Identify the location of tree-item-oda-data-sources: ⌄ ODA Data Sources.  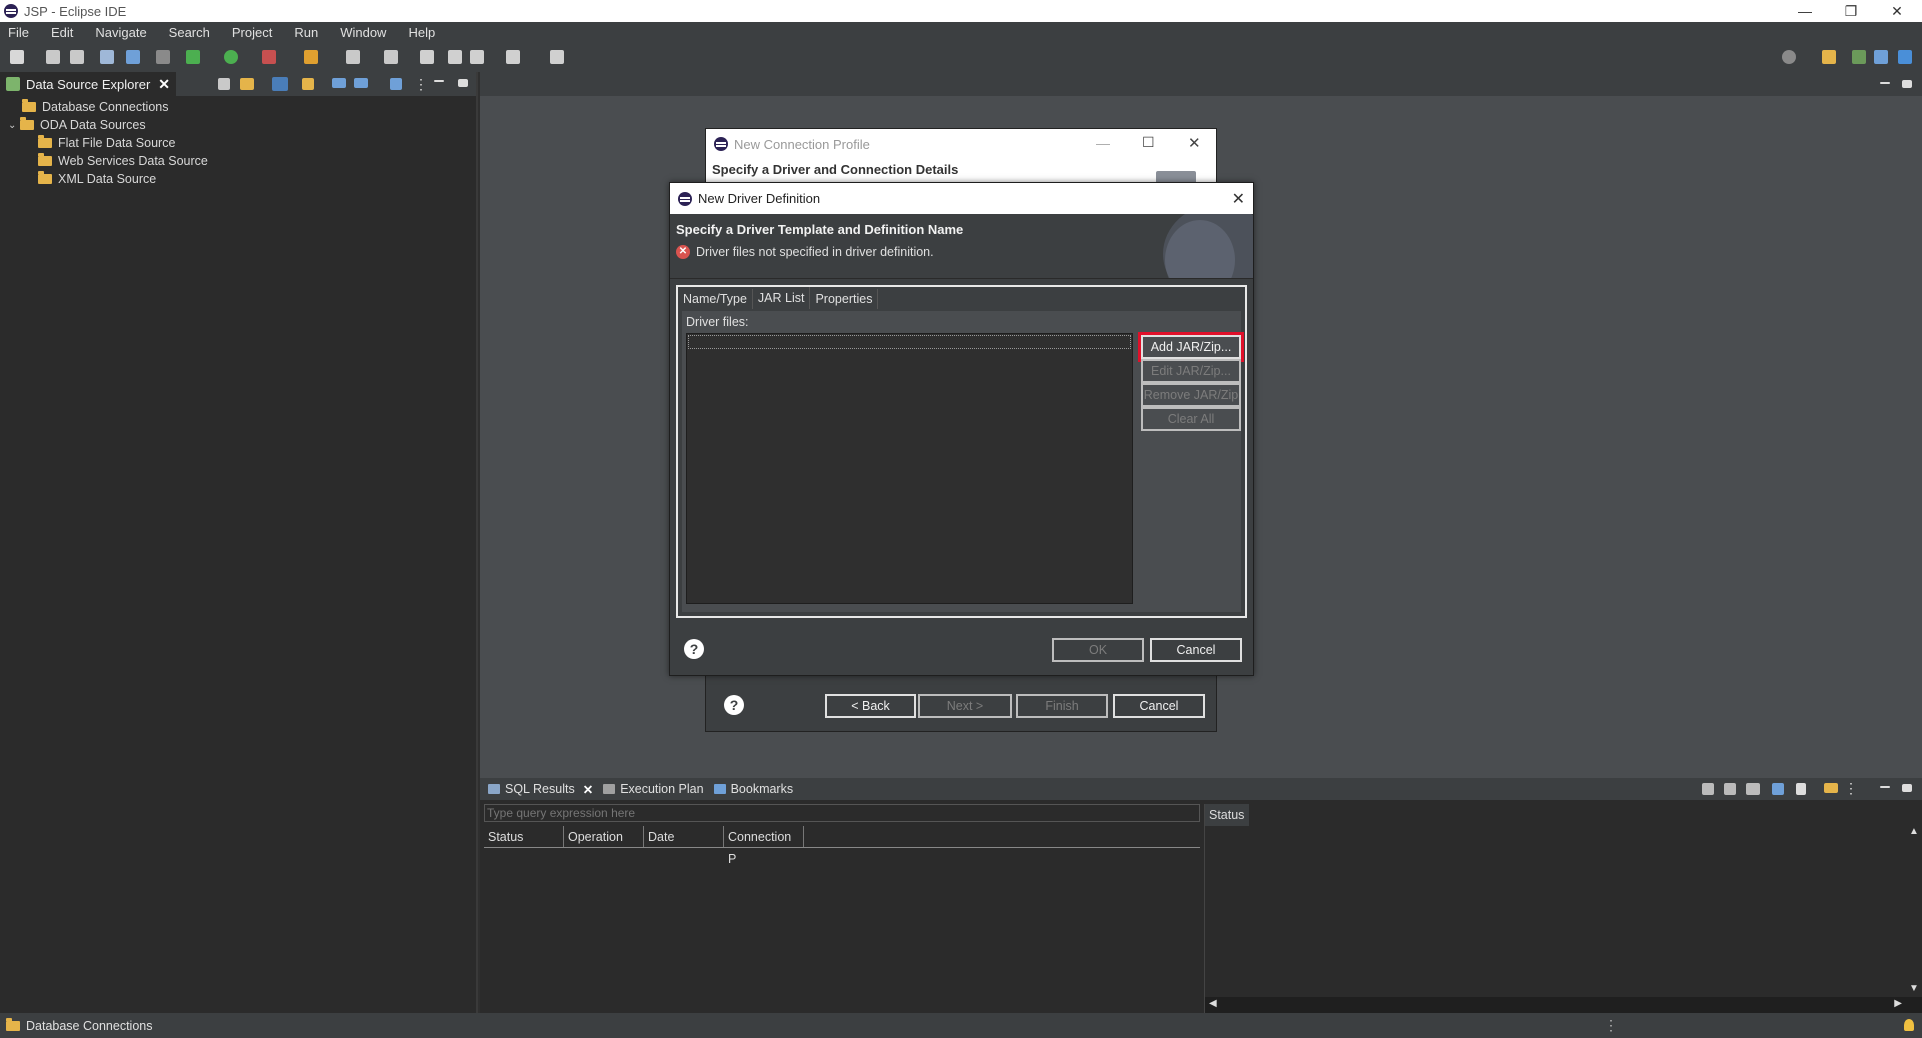
(238, 125).